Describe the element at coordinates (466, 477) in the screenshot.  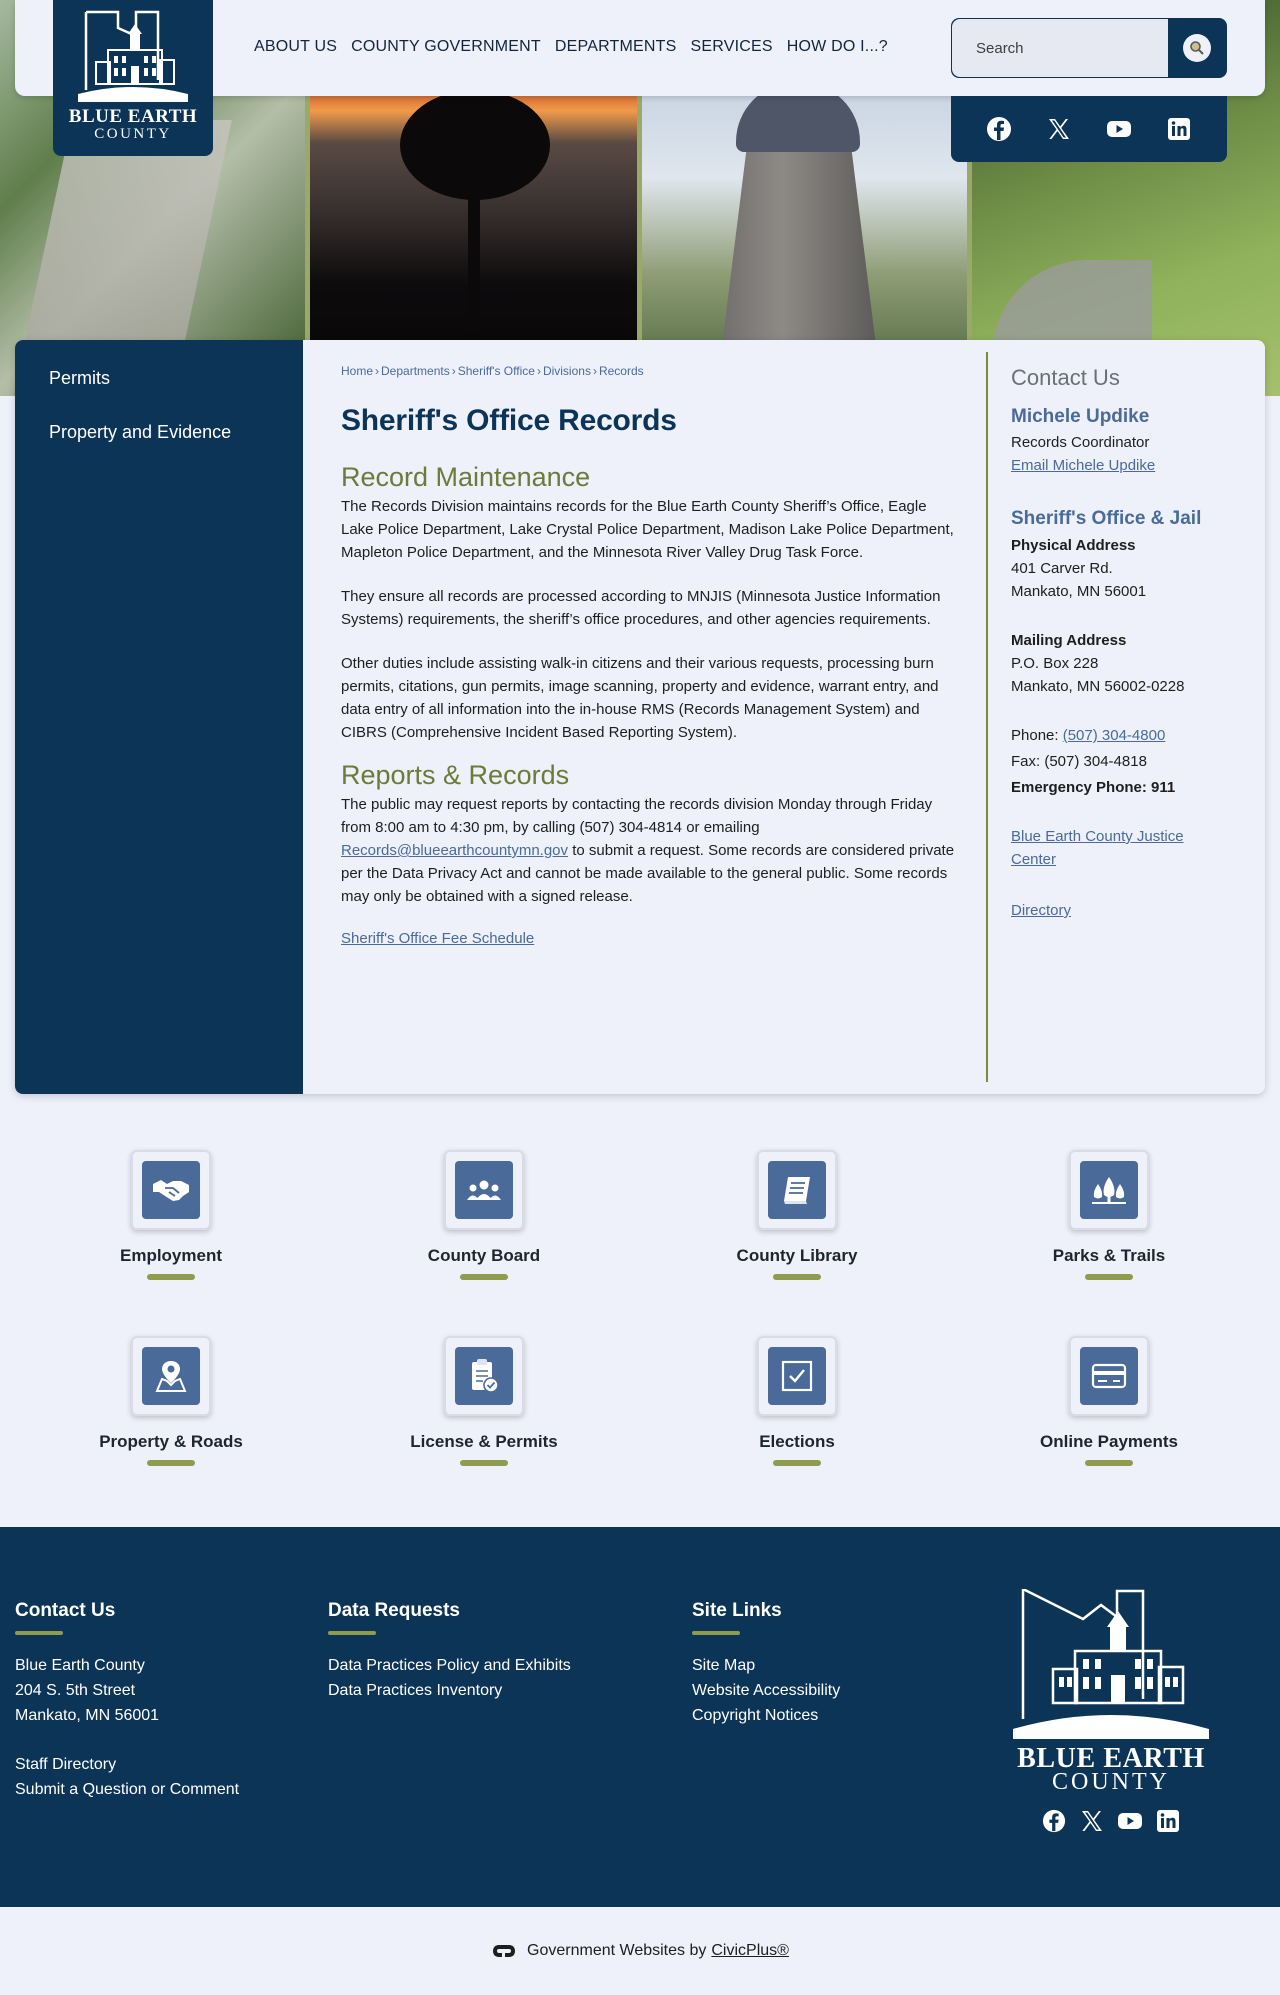
I see `section-heading-record-maintenance: Record Maintenance` at that location.